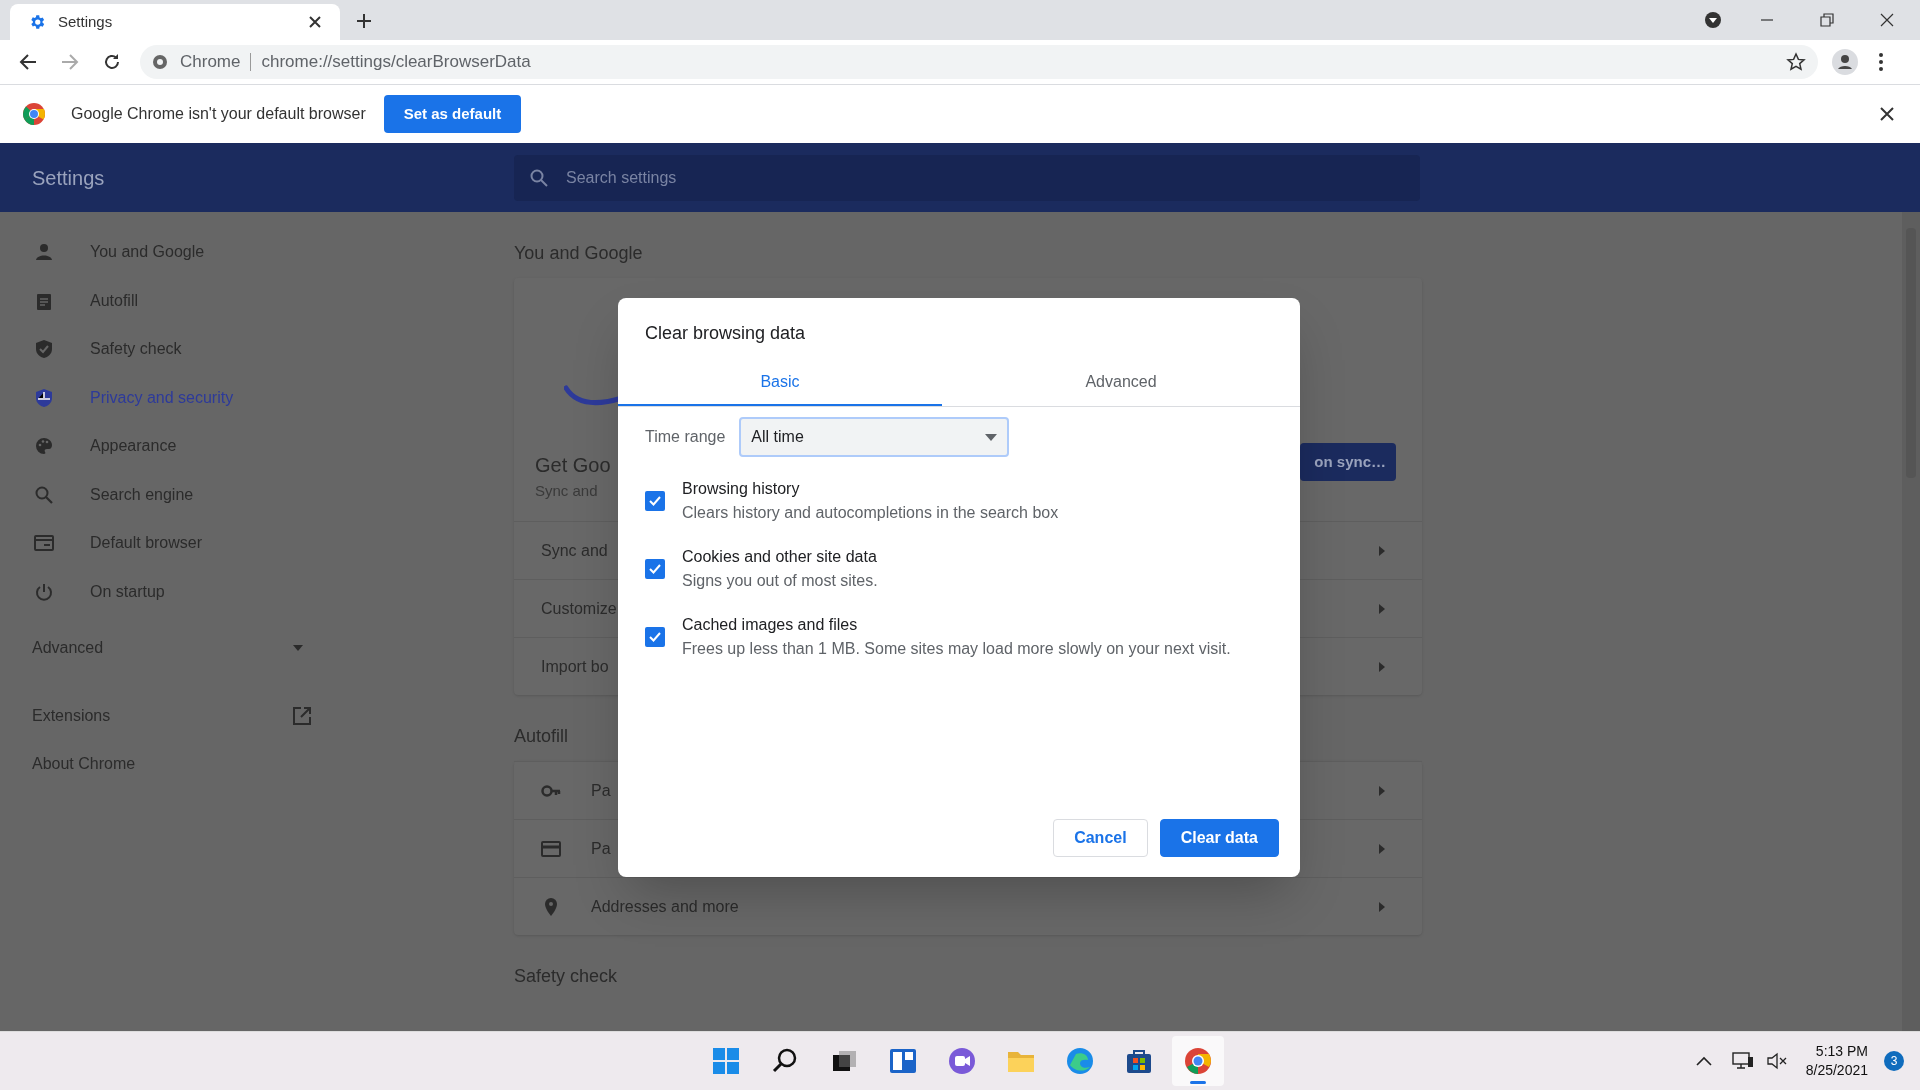 This screenshot has width=1920, height=1090. Describe the element at coordinates (566, 976) in the screenshot. I see `section-heading: Safety check` at that location.